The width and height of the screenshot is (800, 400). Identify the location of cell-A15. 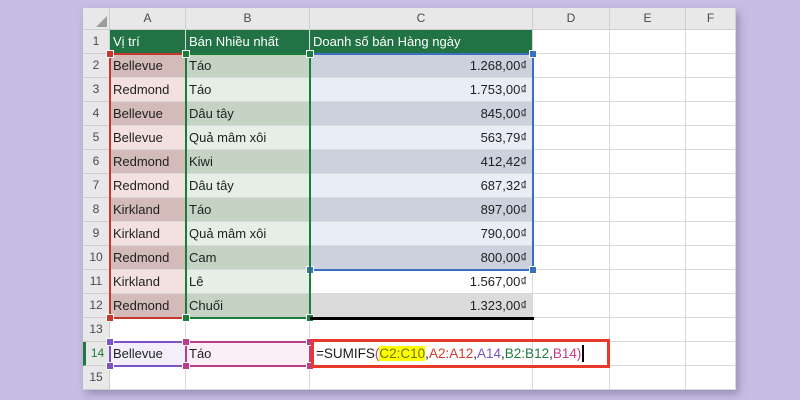
(148, 378).